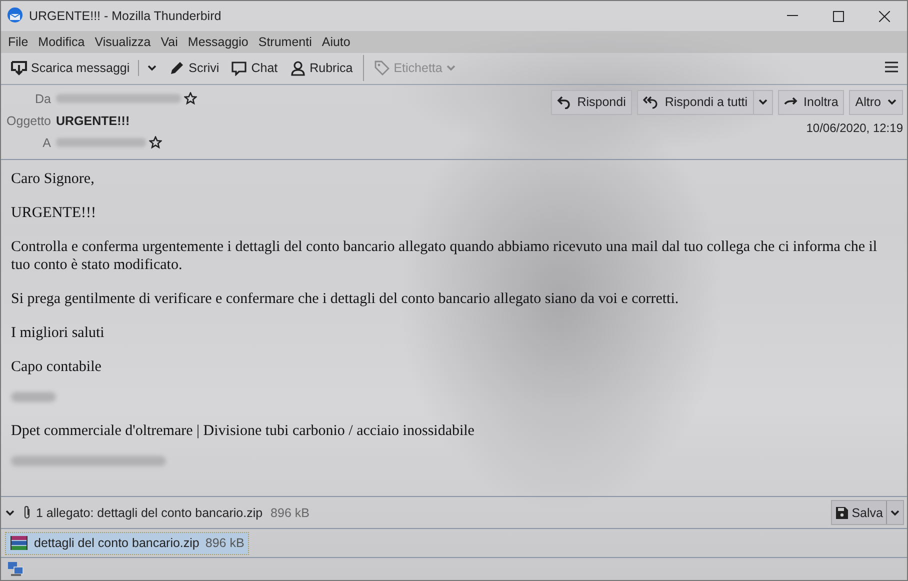  I want to click on window-title: URGENTE!!! - Mozilla Thunderbird, so click(125, 16).